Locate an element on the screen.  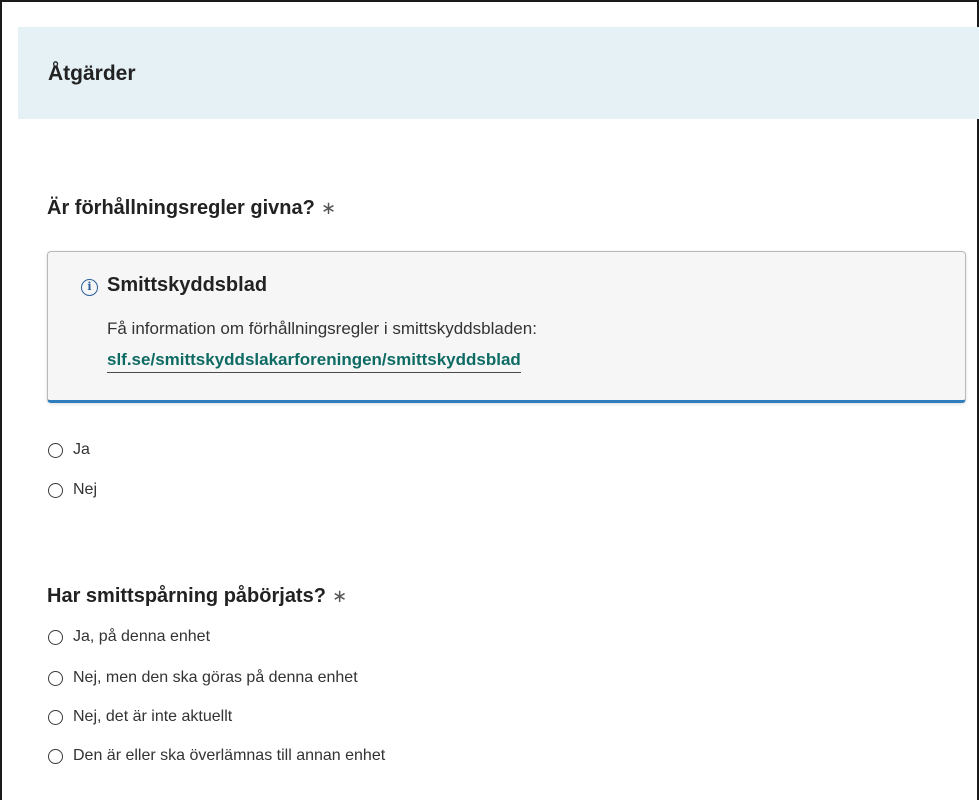
question-smittsparning: Har smittspårning påbörjats? ∗ is located at coordinates (197, 596).